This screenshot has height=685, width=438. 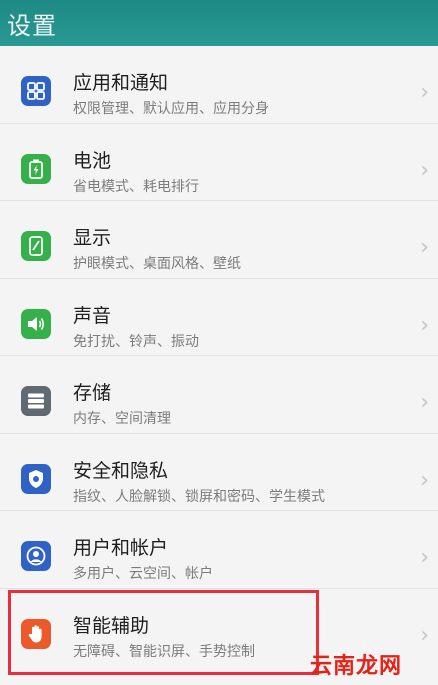 I want to click on user-icon, so click(x=36, y=556).